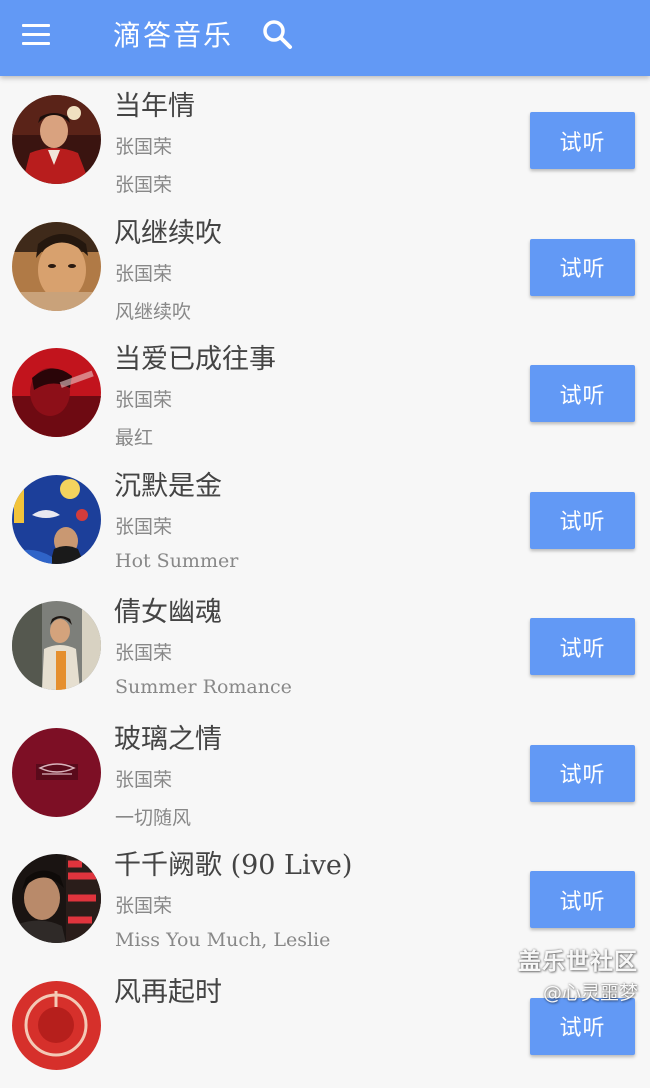 The image size is (650, 1088). What do you see at coordinates (222, 940) in the screenshot?
I see `song-album: Miss You Much, Leslie` at bounding box center [222, 940].